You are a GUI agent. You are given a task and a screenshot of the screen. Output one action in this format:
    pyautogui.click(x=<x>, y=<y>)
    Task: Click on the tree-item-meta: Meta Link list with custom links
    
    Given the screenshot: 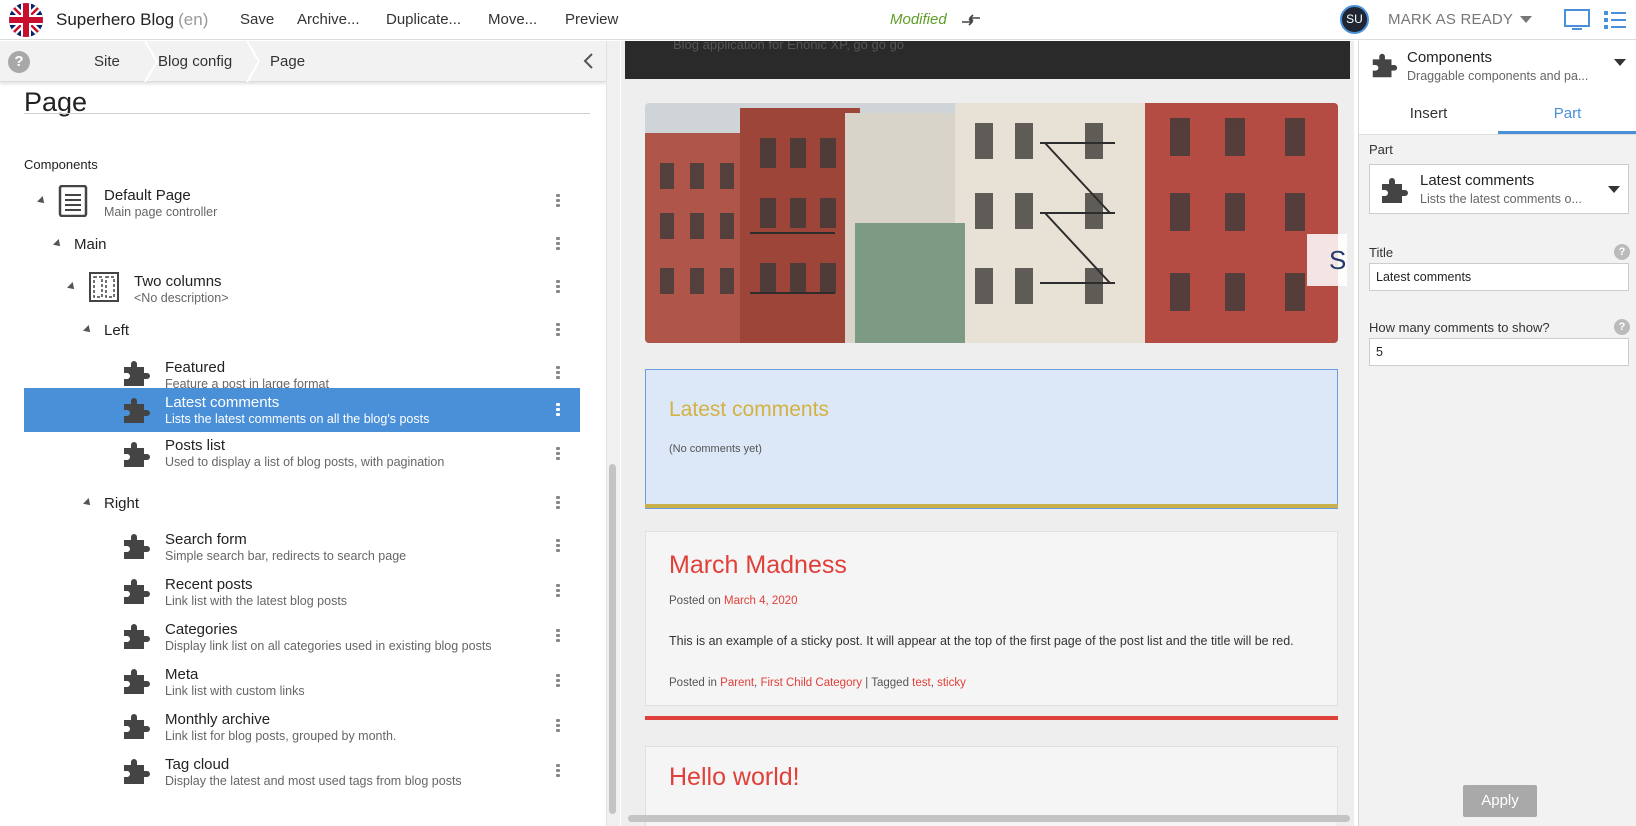 What is the action you would take?
    pyautogui.click(x=302, y=681)
    